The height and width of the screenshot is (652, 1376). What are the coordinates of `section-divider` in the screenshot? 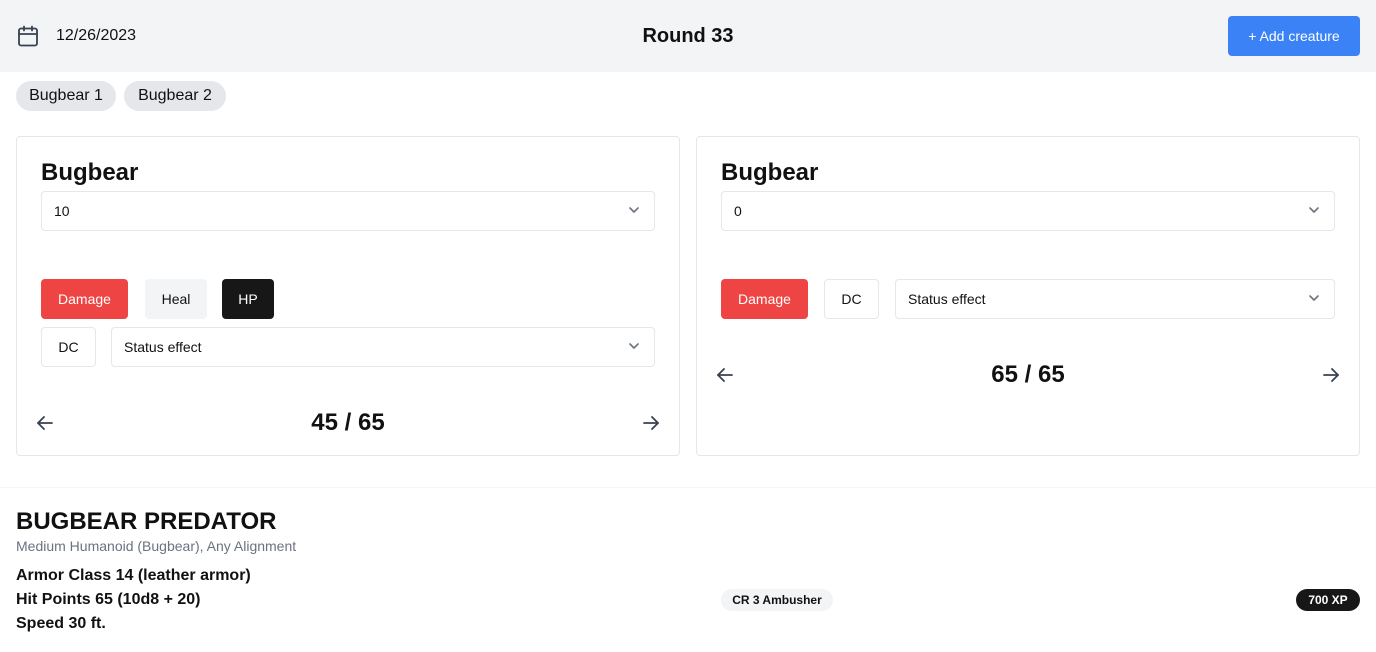 It's located at (688, 487).